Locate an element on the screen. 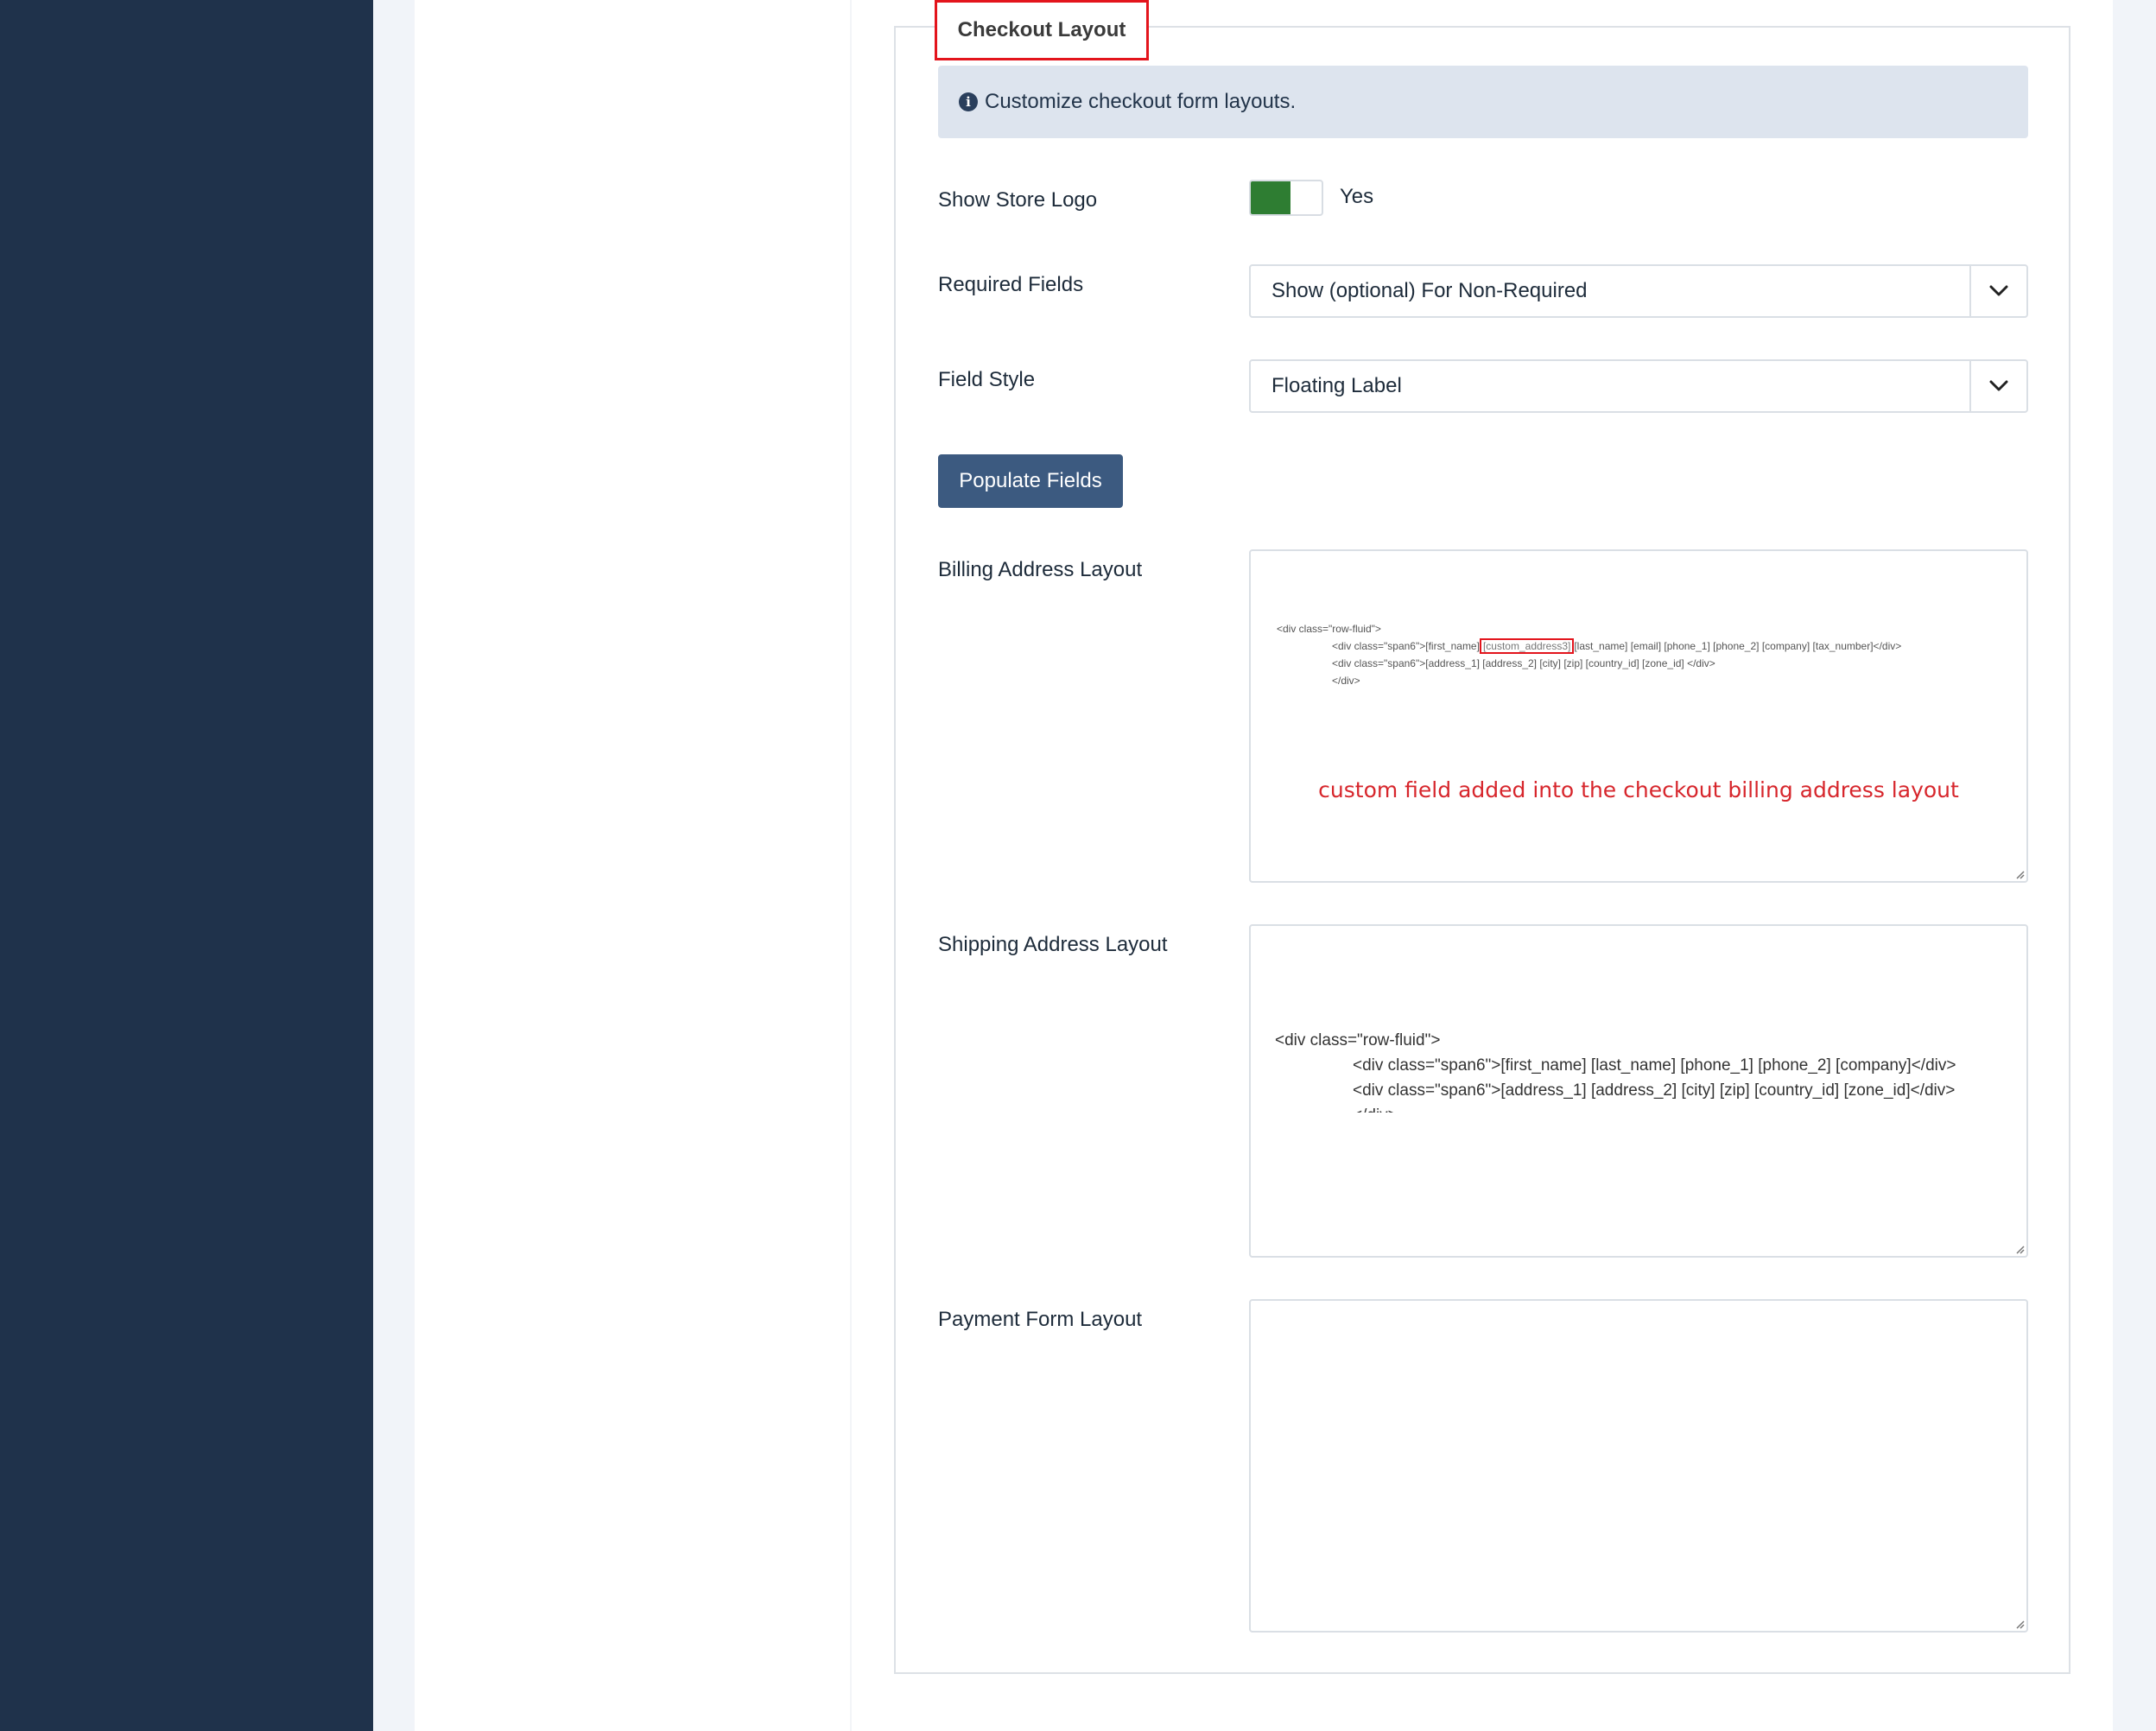 The height and width of the screenshot is (1731, 2156). payment-form-layout-label: Payment Form Layout is located at coordinates (1040, 1319).